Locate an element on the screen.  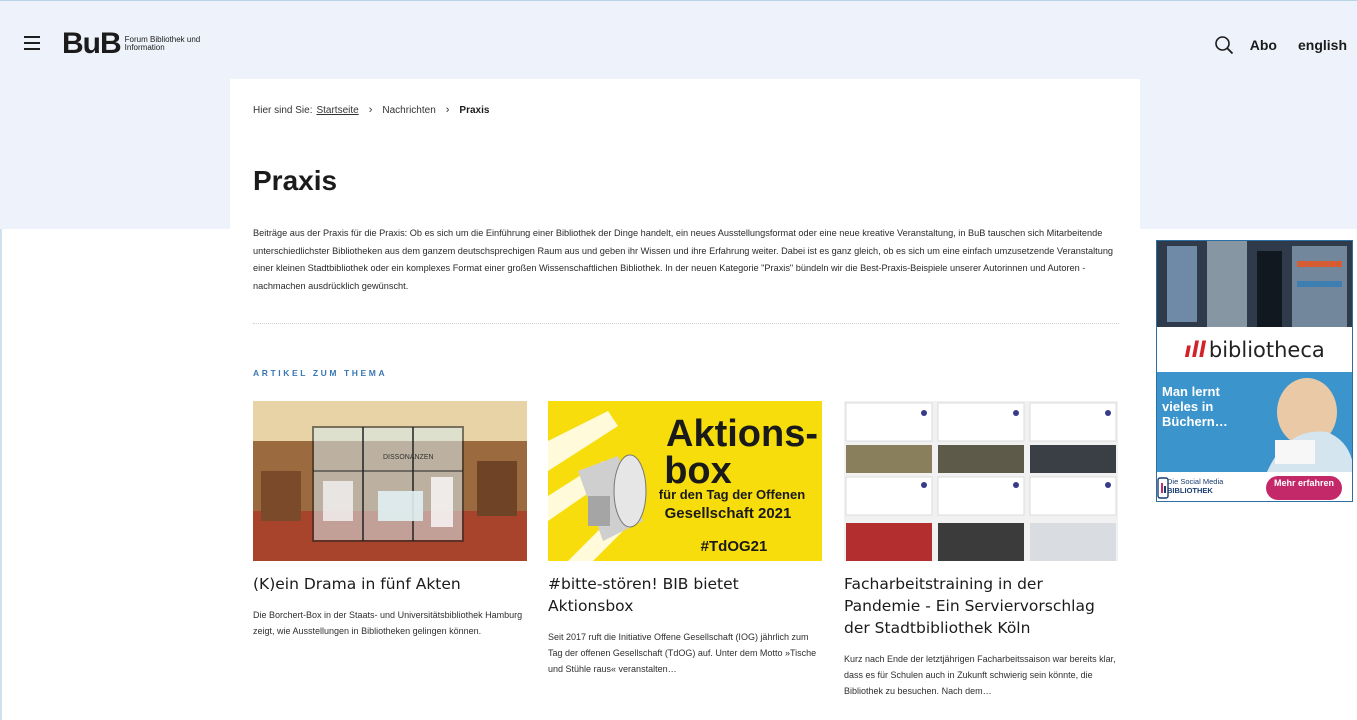
ad-social-media-label: Die Social Media BIBLIOTHEK is located at coordinates (1195, 486).